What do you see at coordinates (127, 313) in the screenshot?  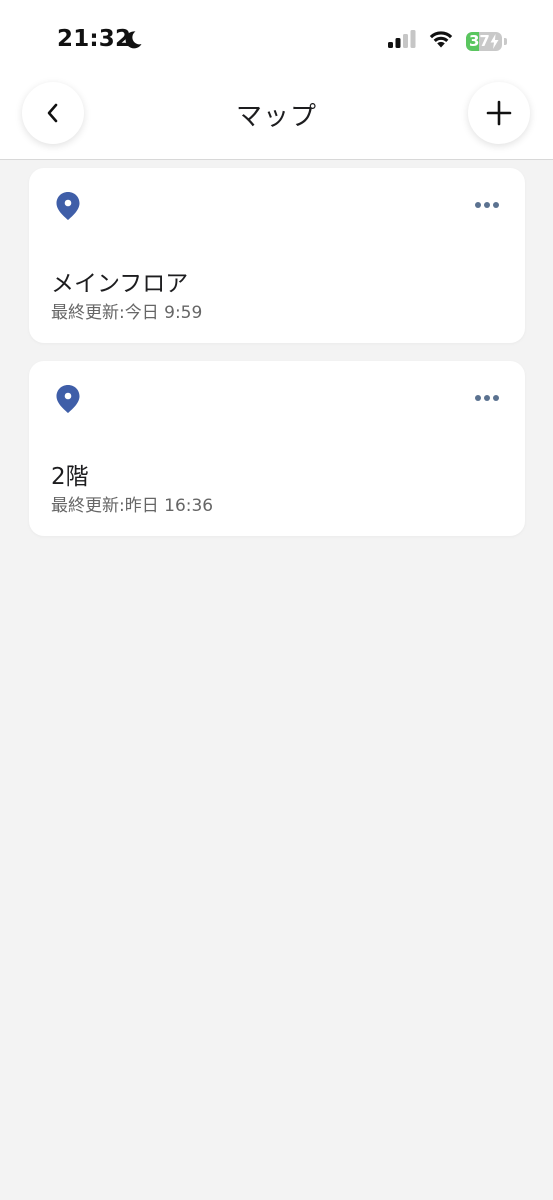 I see `map-last-updated: 最終更新:今日 9:59` at bounding box center [127, 313].